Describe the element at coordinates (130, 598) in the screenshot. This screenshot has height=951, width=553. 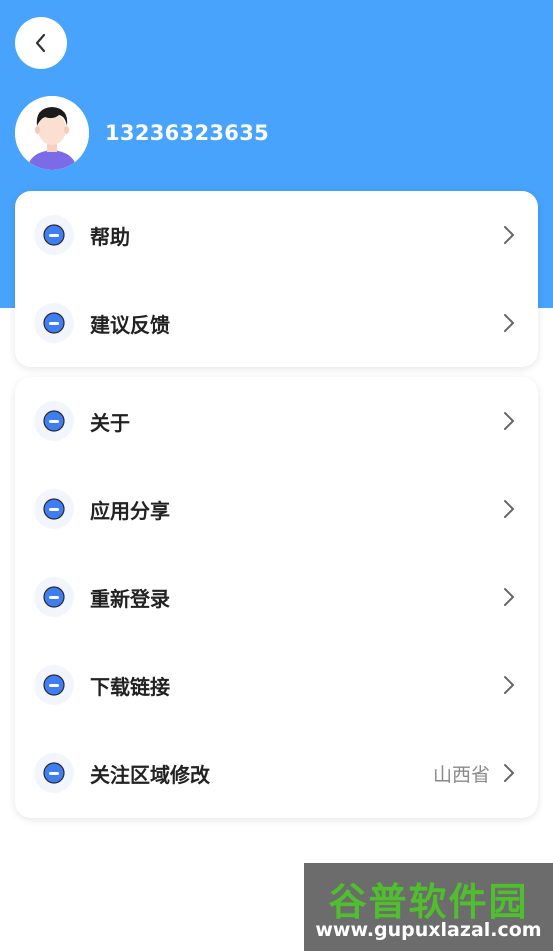
I see `menu-item-label: 重新登录` at that location.